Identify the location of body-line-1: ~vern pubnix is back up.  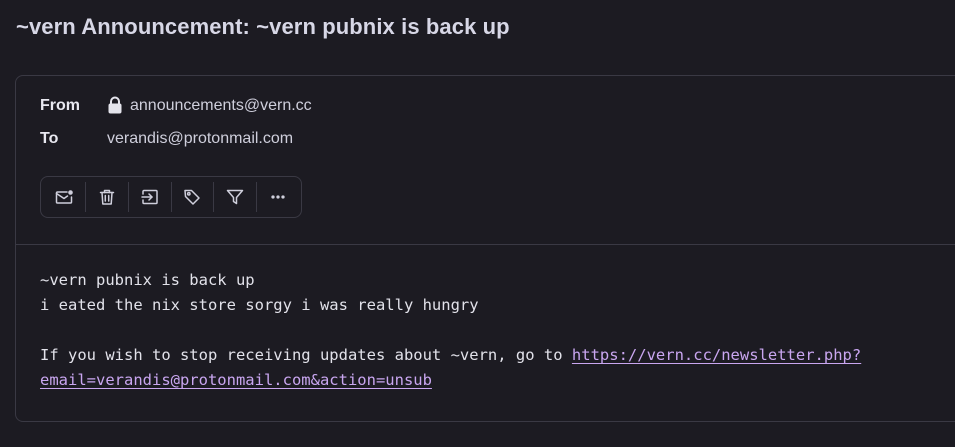
(147, 280).